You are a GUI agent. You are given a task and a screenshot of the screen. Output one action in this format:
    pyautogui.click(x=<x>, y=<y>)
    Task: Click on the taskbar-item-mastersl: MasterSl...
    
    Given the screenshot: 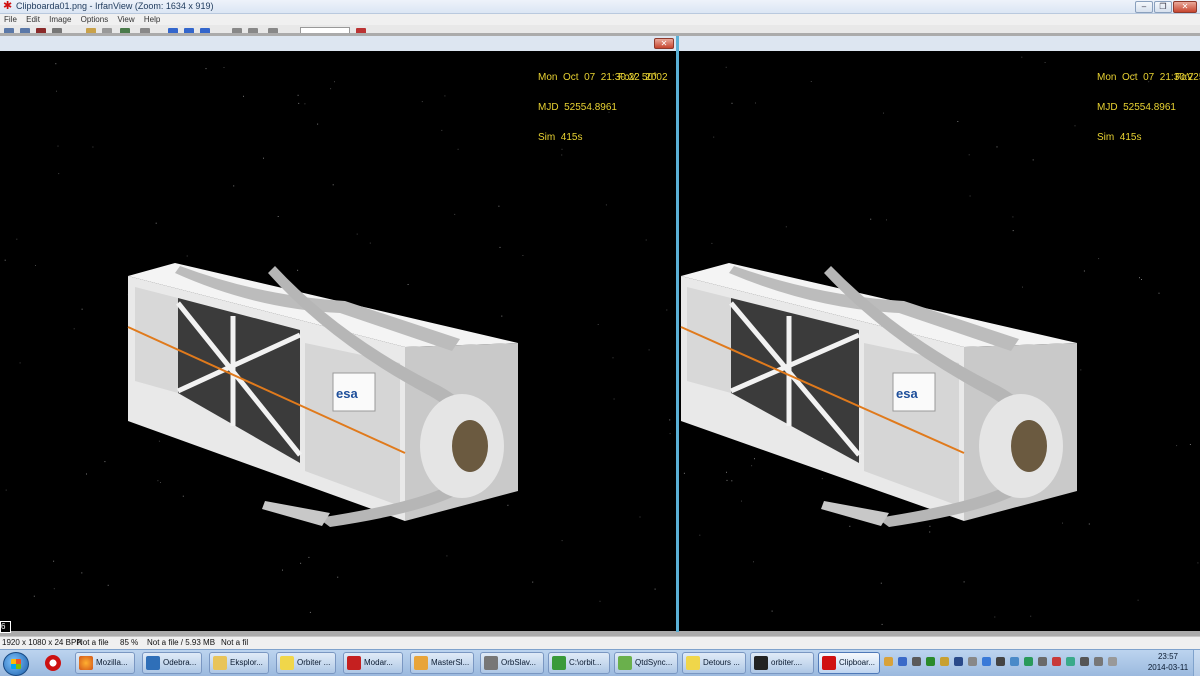 What is the action you would take?
    pyautogui.click(x=442, y=663)
    